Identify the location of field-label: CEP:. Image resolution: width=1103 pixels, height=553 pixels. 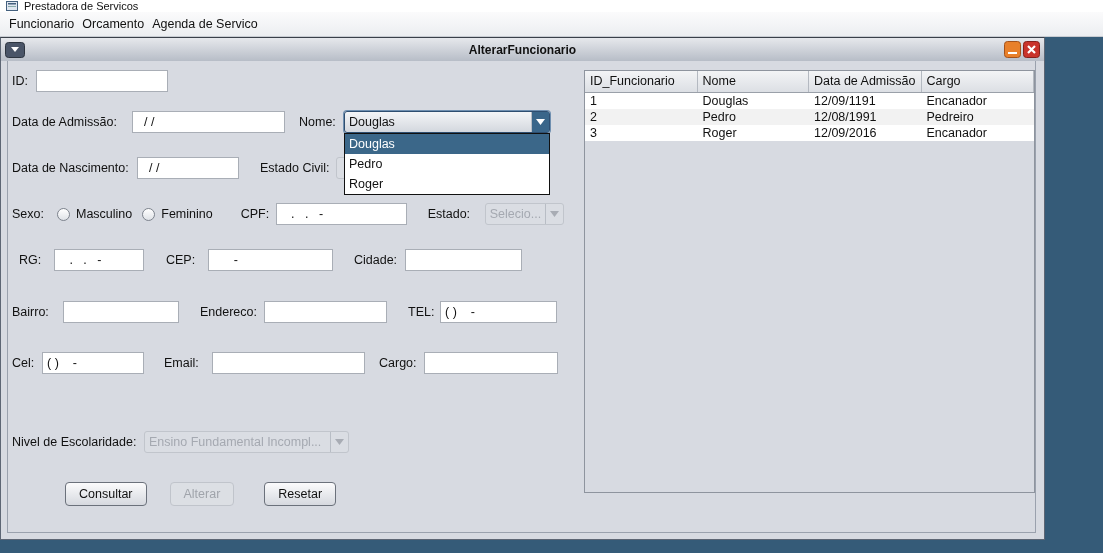
(181, 260).